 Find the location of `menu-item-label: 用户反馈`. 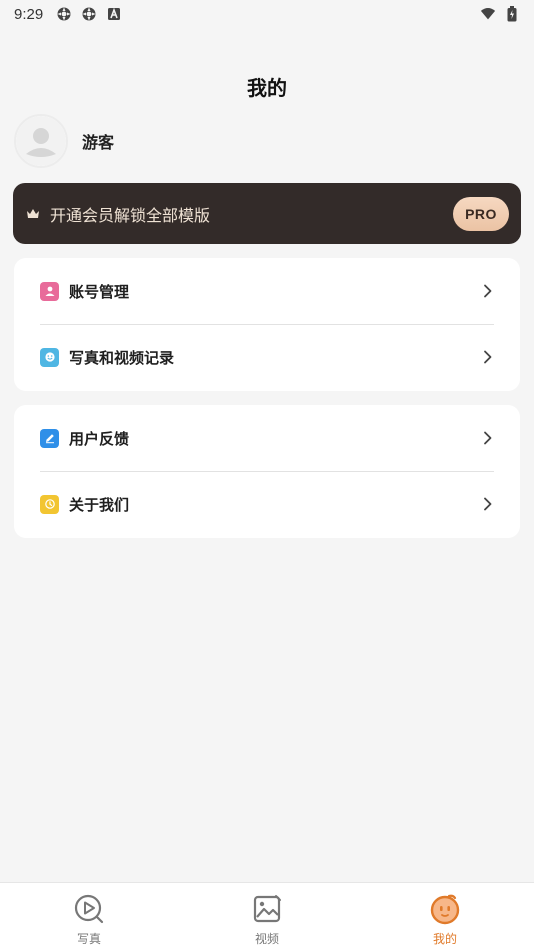

menu-item-label: 用户反馈 is located at coordinates (99, 438).